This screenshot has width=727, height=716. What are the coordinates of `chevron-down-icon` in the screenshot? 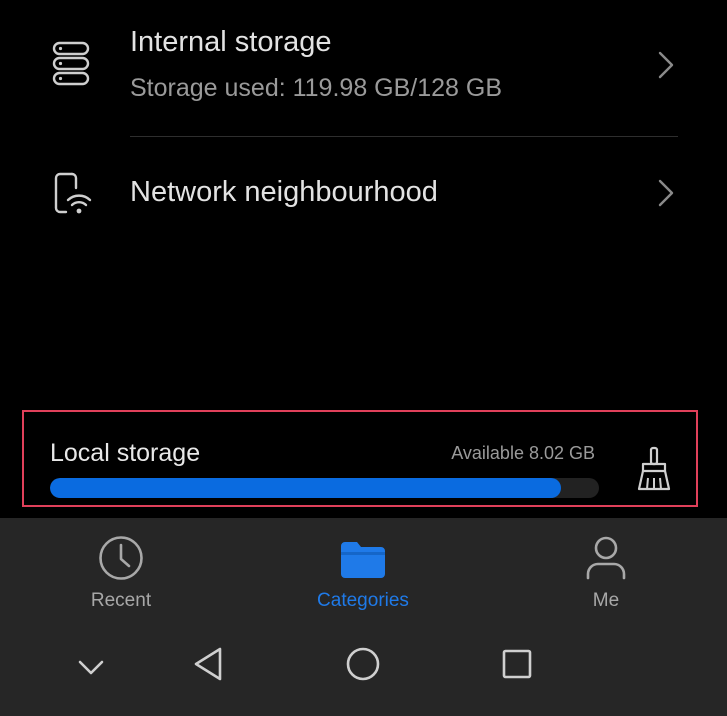 It's located at (91, 670).